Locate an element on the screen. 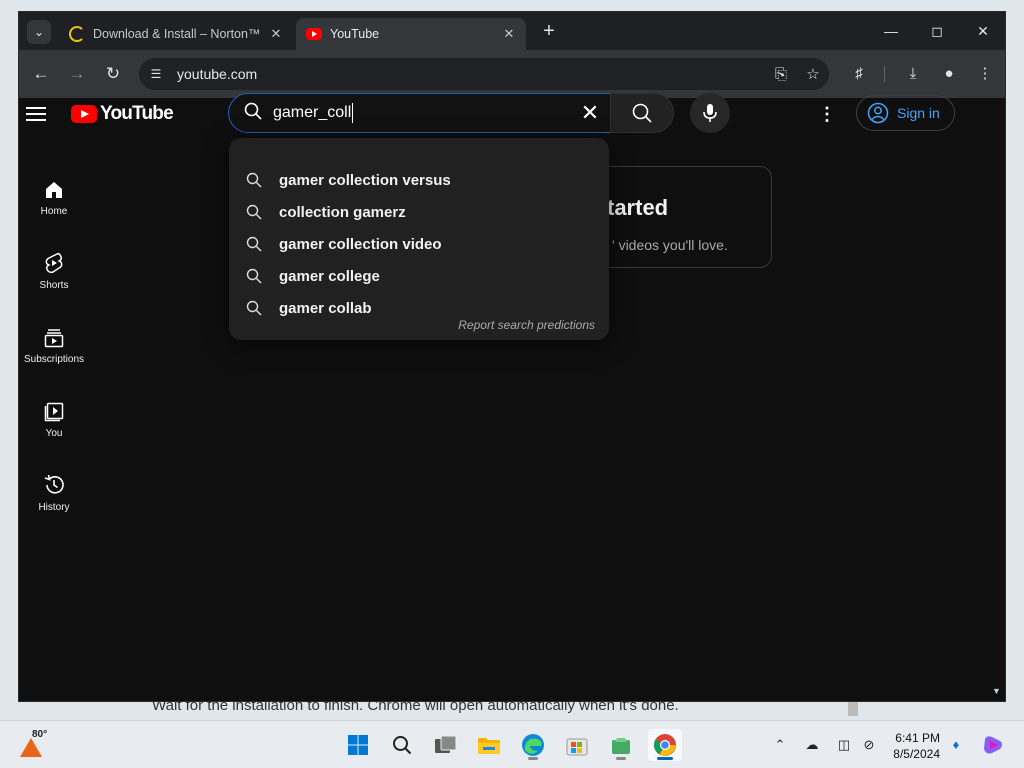  card-subtitle: ' videos you'll love. is located at coordinates (670, 245).